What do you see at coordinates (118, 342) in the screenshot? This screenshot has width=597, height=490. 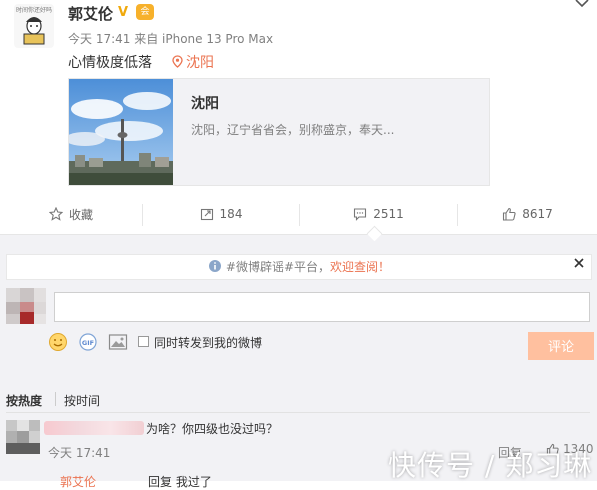 I see `image-icon` at bounding box center [118, 342].